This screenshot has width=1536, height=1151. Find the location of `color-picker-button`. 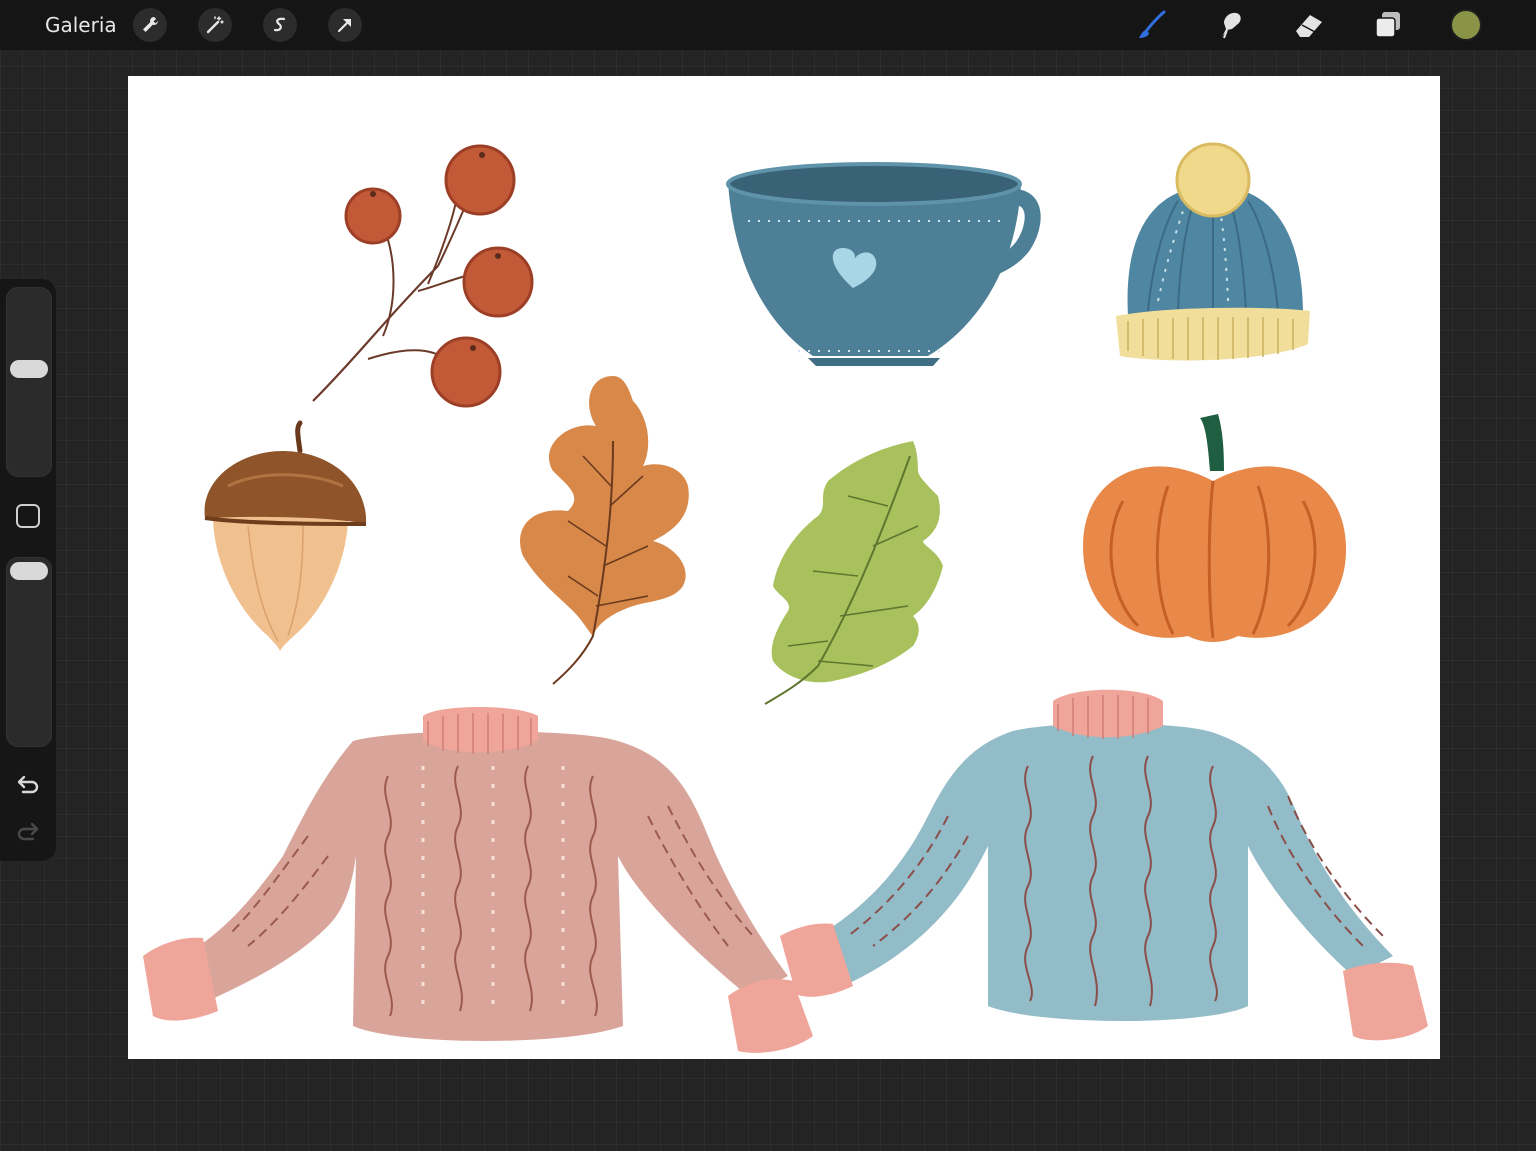

color-picker-button is located at coordinates (1466, 25).